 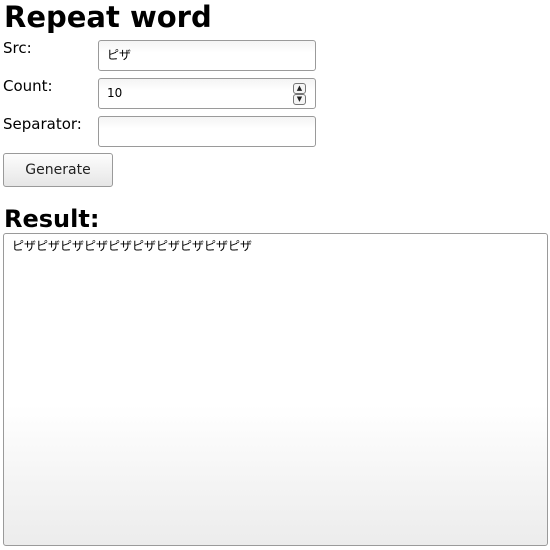 I want to click on chevron-up-icon: ▲, so click(x=299, y=88).